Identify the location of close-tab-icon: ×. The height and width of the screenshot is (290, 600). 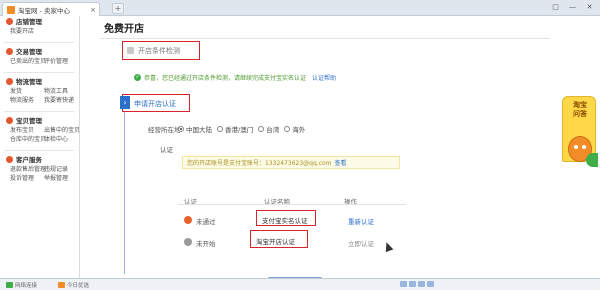
(93, 10).